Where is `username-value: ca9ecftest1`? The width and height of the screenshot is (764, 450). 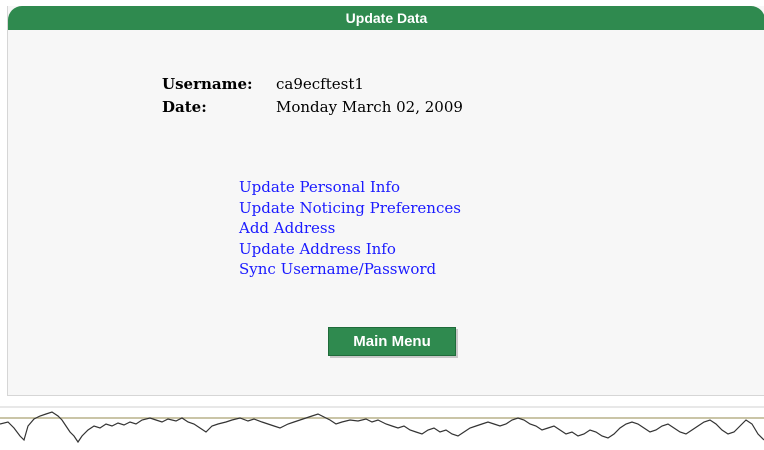 username-value: ca9ecftest1 is located at coordinates (320, 84).